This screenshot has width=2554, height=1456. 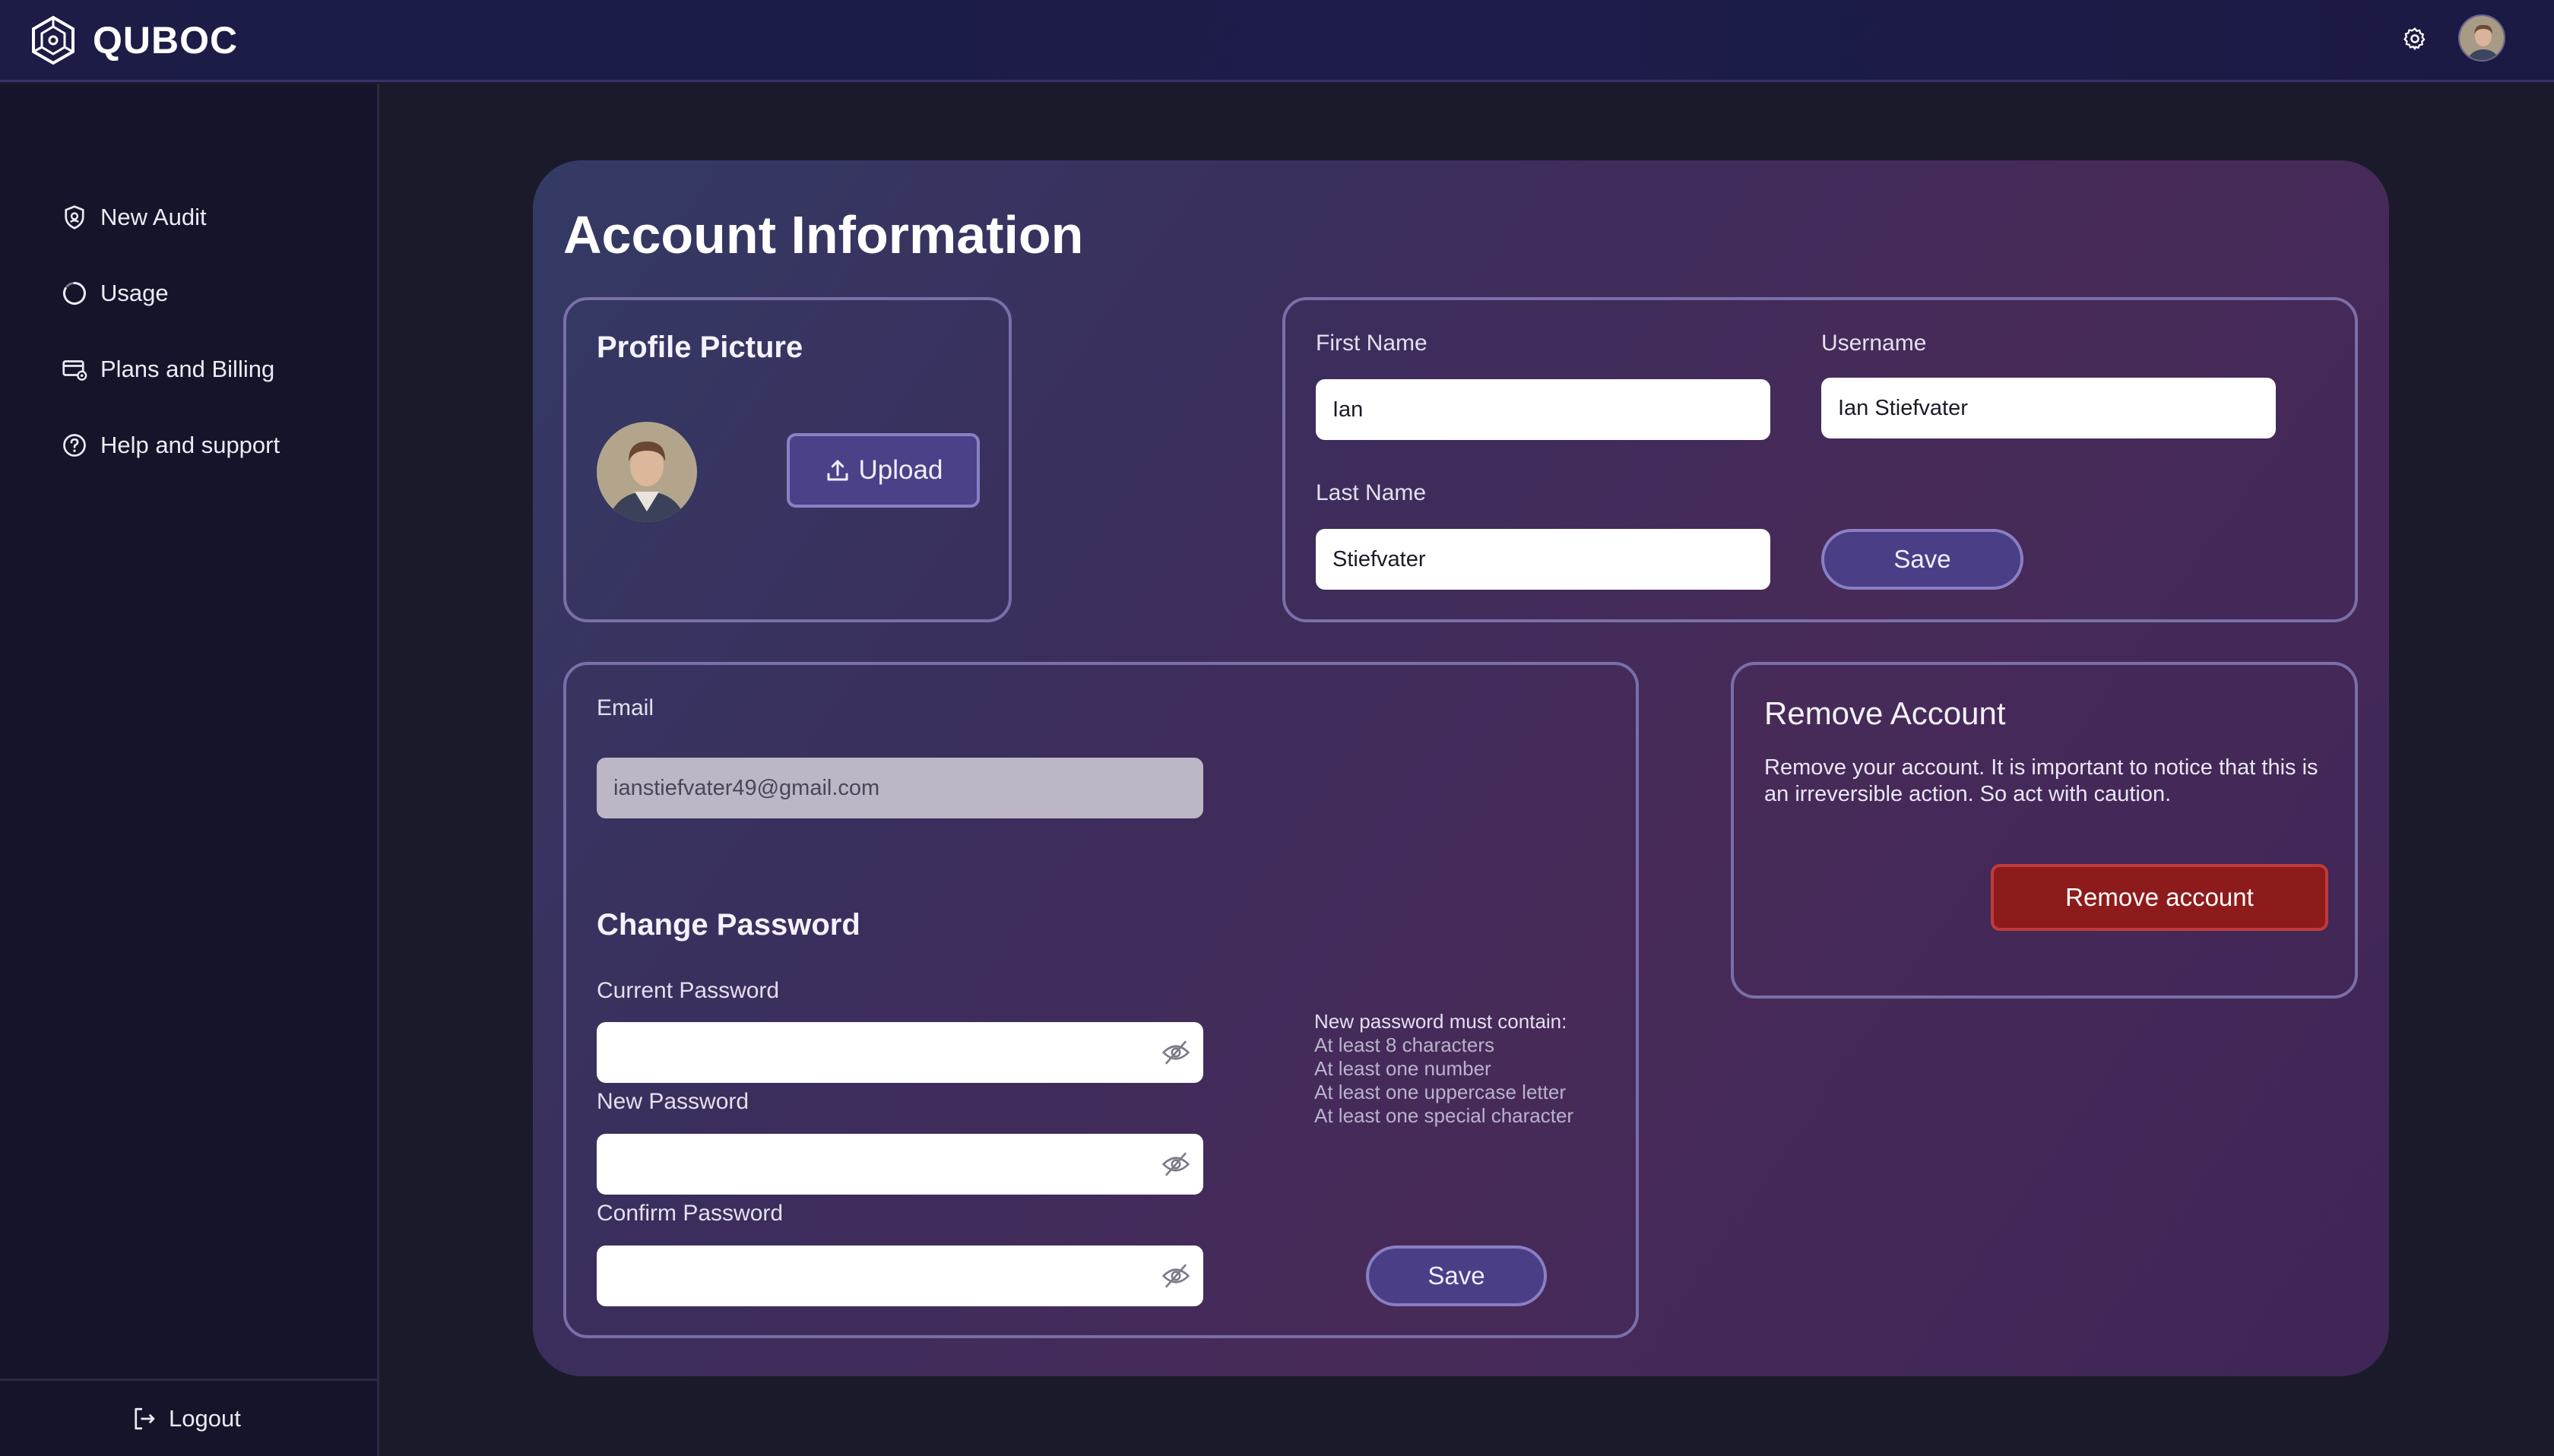 I want to click on current-password-field, so click(x=900, y=1052).